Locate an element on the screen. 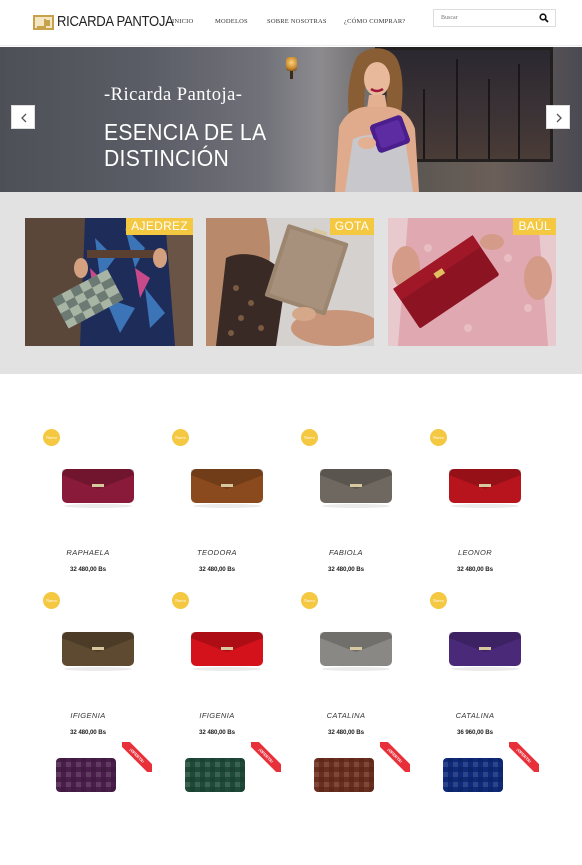 This screenshot has width=582, height=865. hero-subtitle: -Ricarda Pantoja- is located at coordinates (173, 95).